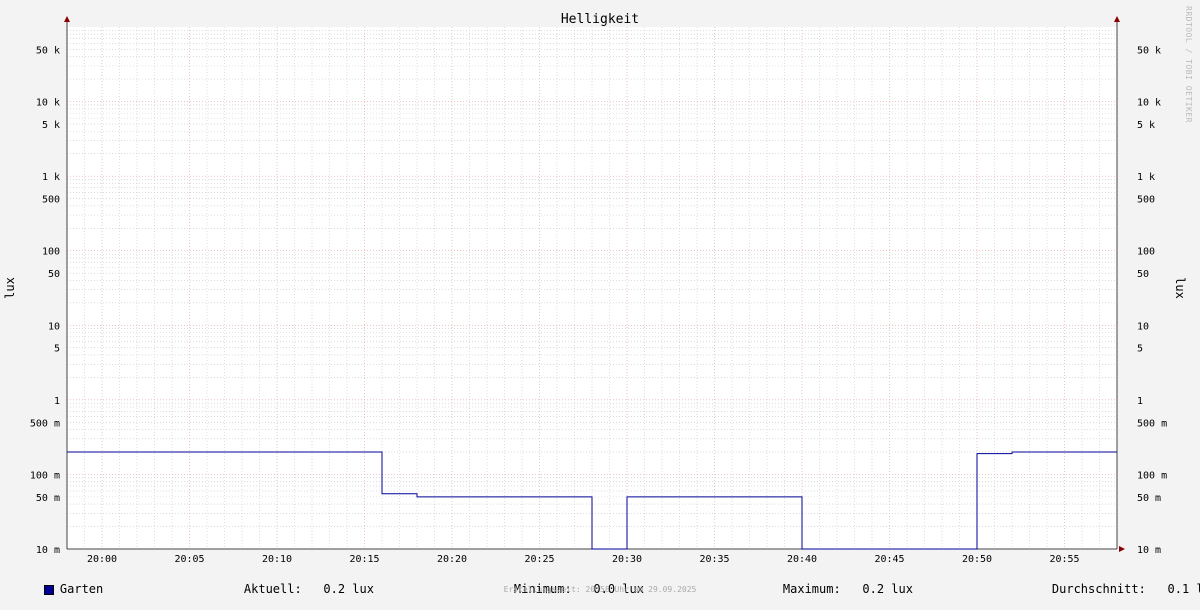  Describe the element at coordinates (452, 559) in the screenshot. I see `x-tick-label: 20:20` at that location.